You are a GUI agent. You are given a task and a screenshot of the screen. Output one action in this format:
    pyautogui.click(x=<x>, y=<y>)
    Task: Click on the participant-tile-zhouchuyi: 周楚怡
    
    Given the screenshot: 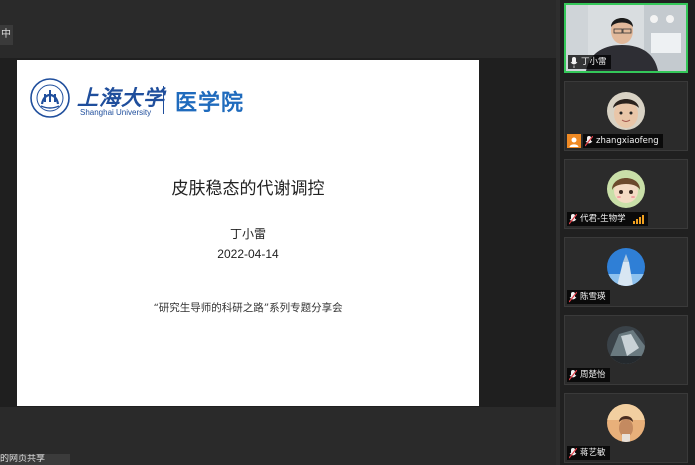 What is the action you would take?
    pyautogui.click(x=626, y=350)
    